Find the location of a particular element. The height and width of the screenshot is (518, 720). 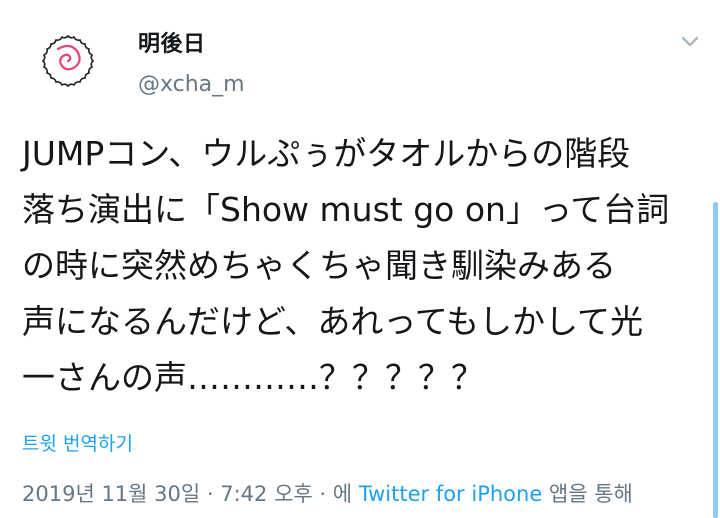

tweet-text-line: 一さんの声…………？？？？？ is located at coordinates (253, 377).